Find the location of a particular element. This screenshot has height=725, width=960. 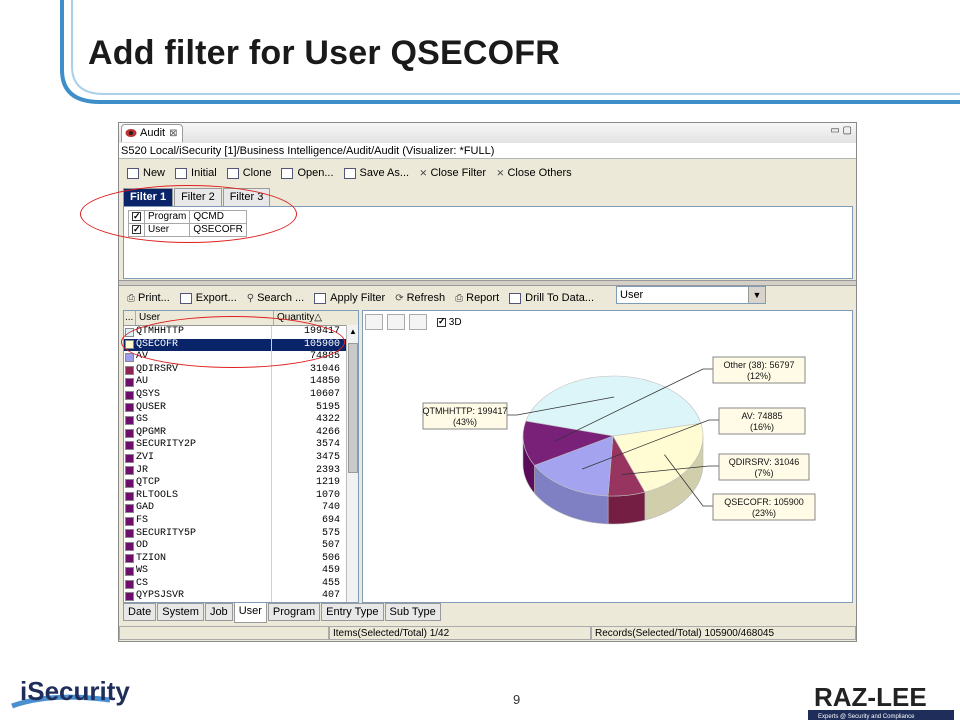

quantity-cell: 1219 is located at coordinates (327, 483).